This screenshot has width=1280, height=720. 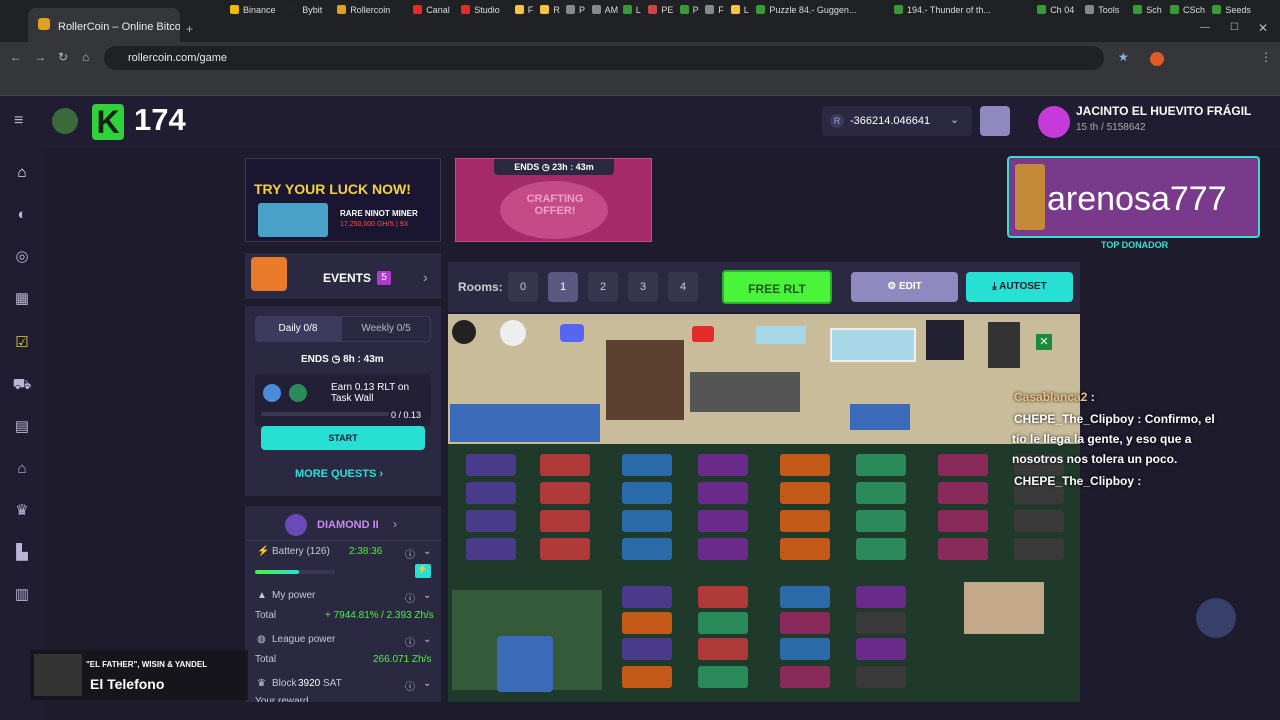 I want to click on url-field: rollercoin.com/game, so click(x=604, y=58).